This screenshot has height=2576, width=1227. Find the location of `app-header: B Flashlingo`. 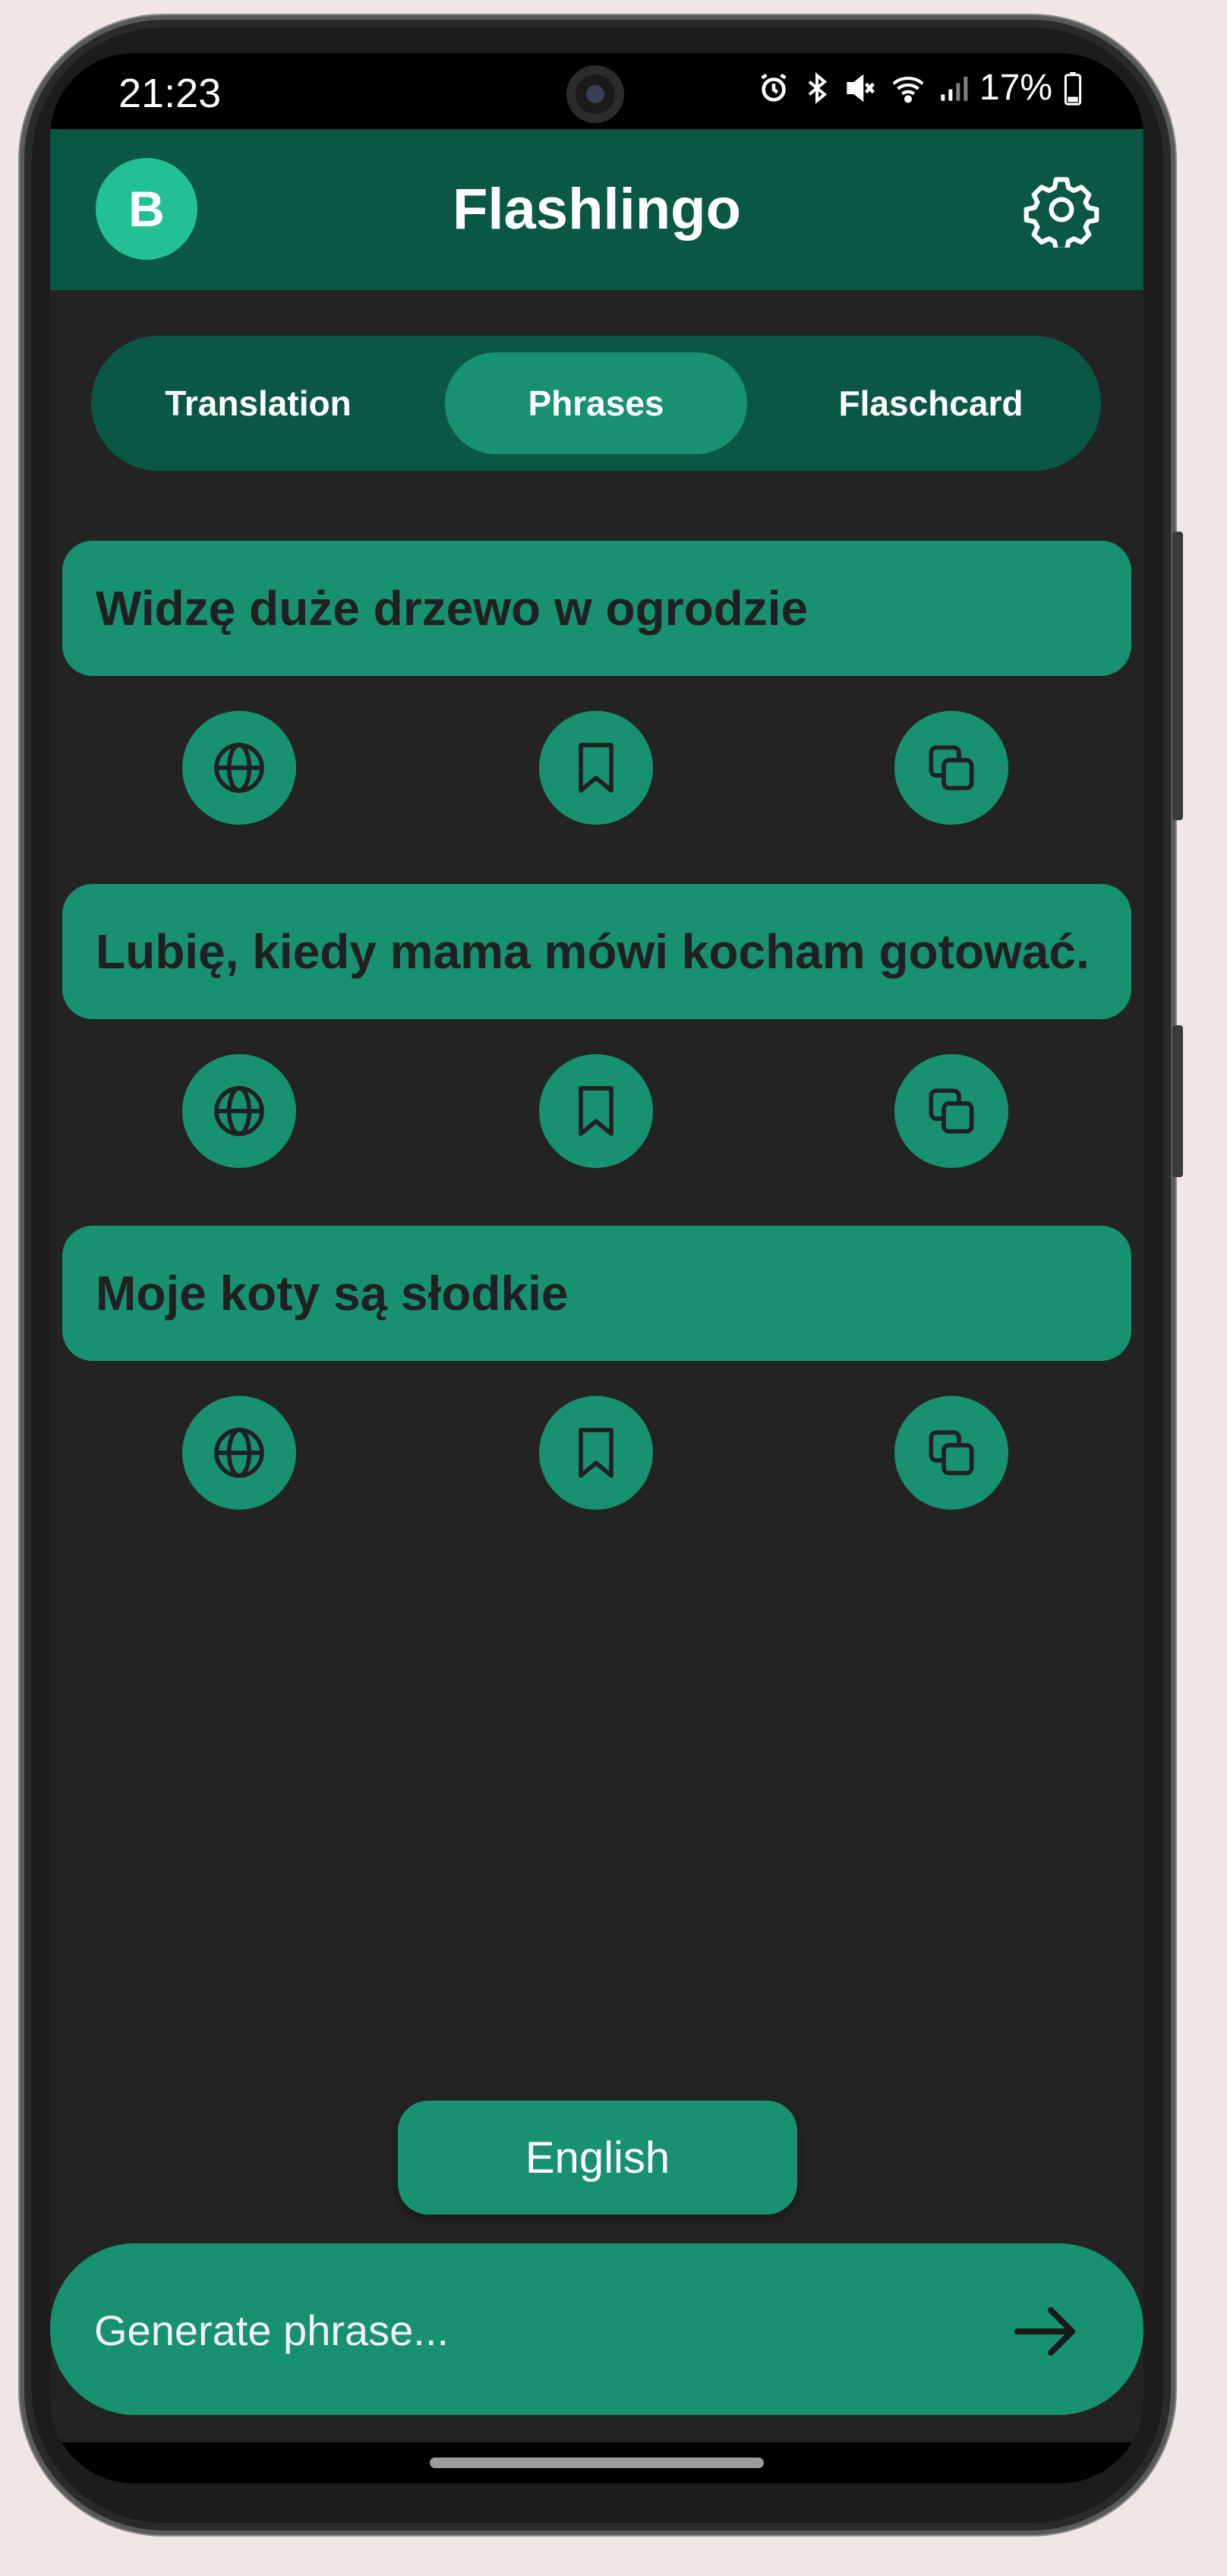

app-header: B Flashlingo is located at coordinates (596, 209).